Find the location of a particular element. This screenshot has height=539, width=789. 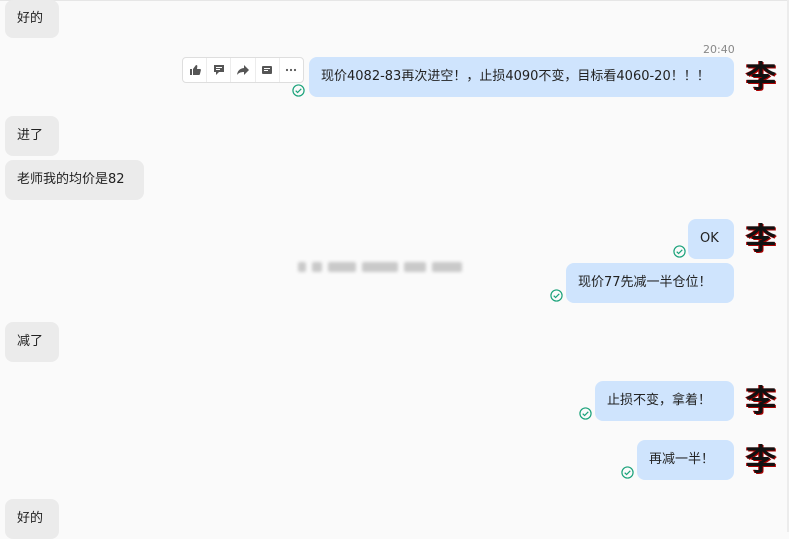

message-text: 进了 is located at coordinates (30, 135).